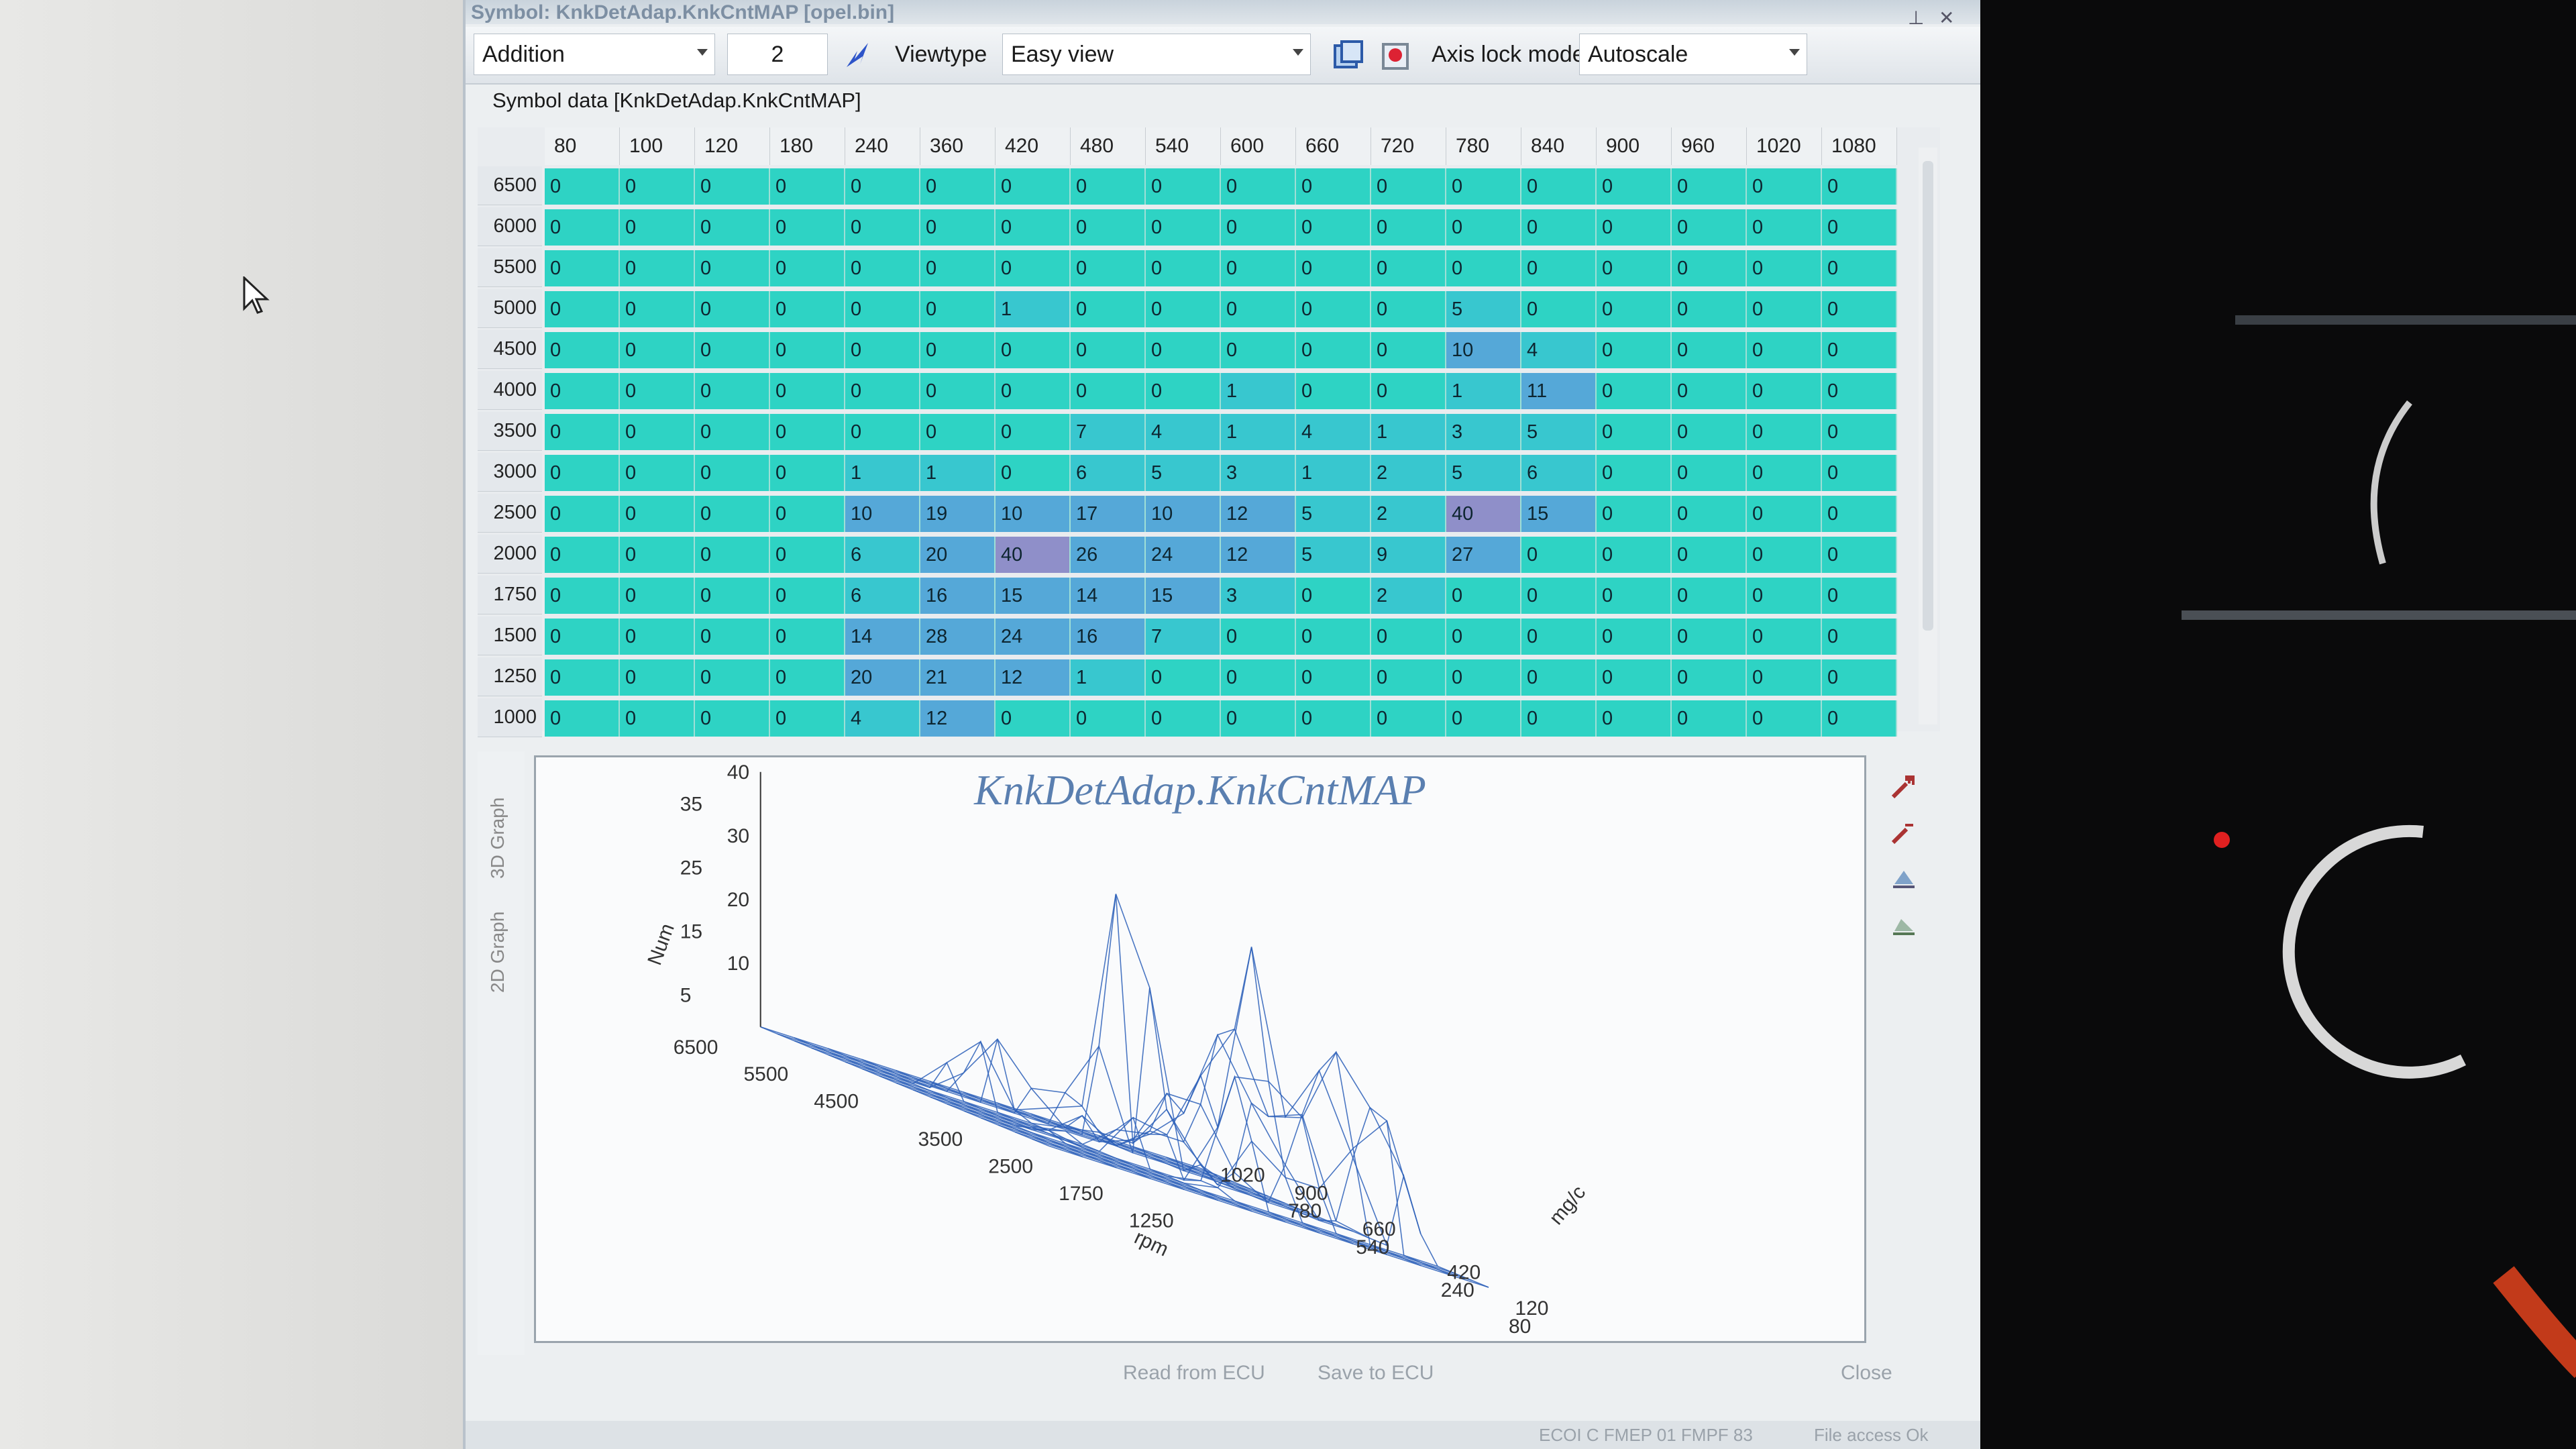  I want to click on map-cell: 40, so click(1033, 555).